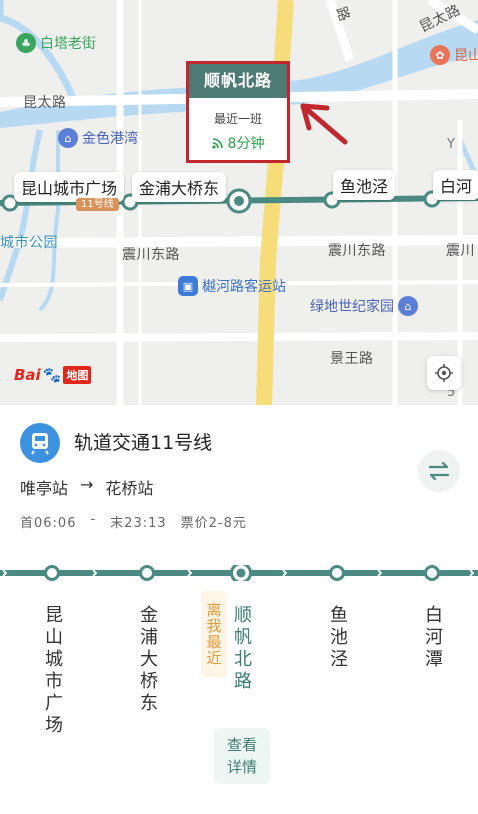  Describe the element at coordinates (27, 375) in the screenshot. I see `logo-text: Bai` at that location.